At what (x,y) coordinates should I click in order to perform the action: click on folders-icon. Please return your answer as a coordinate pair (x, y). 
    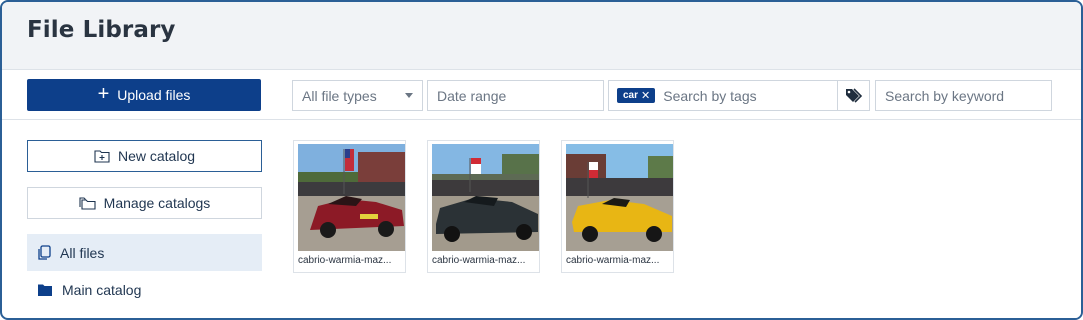
    Looking at the image, I should click on (87, 203).